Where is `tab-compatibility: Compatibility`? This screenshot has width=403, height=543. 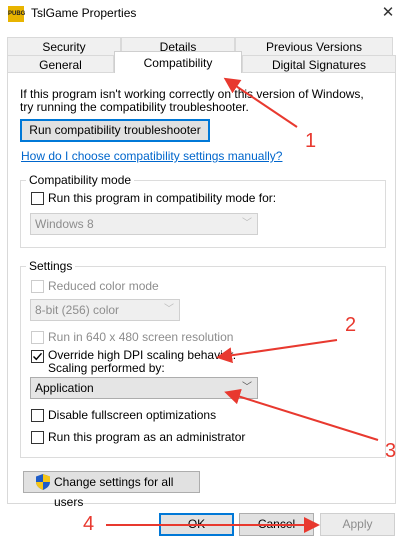
tab-compatibility: Compatibility is located at coordinates (178, 62).